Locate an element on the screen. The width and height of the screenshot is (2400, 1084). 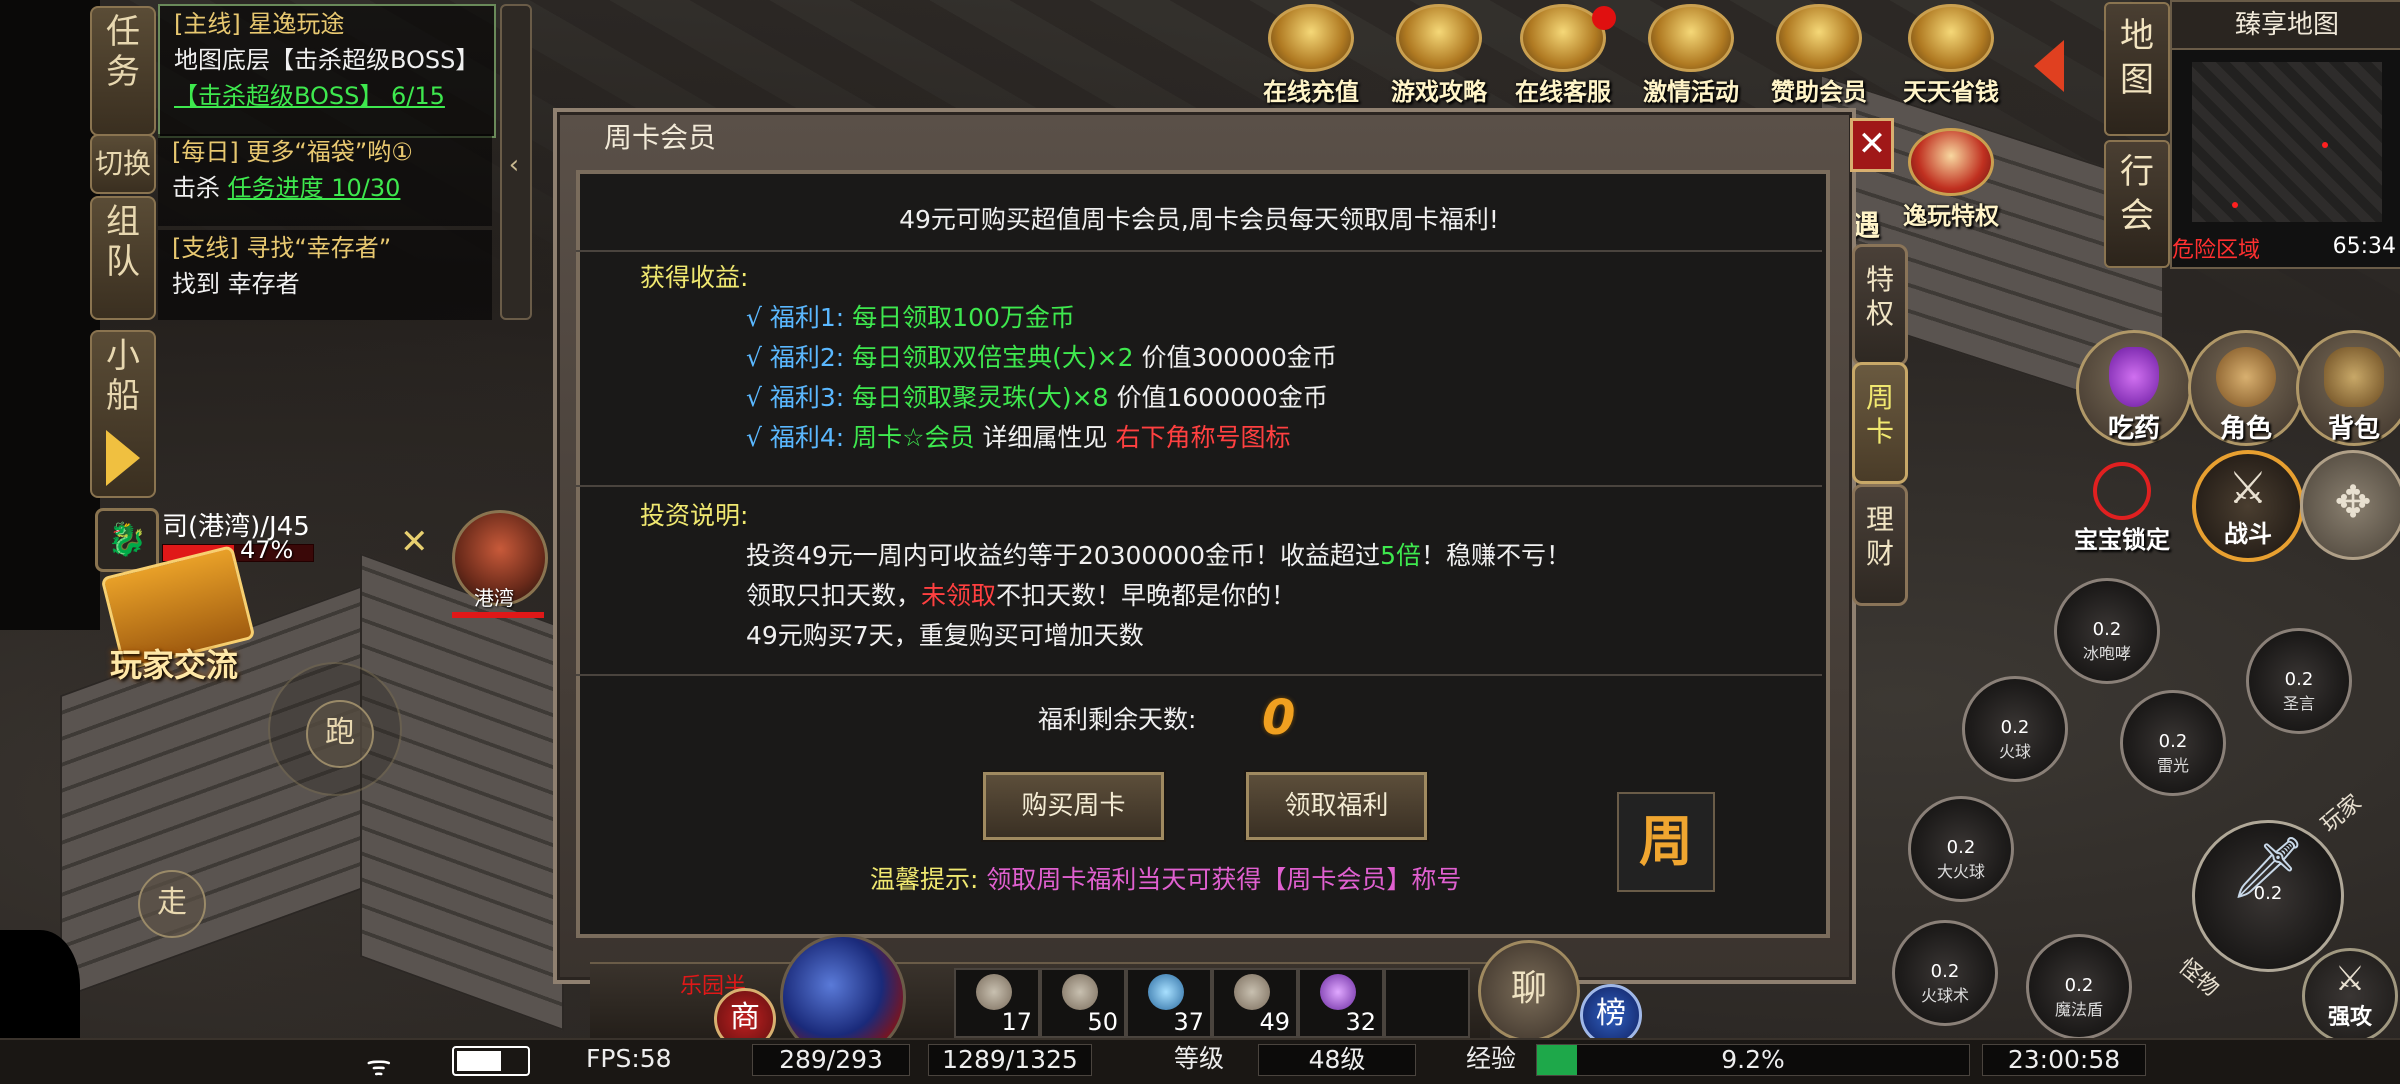
pet-lock-button: 宝宝锁定 is located at coordinates (2122, 508).